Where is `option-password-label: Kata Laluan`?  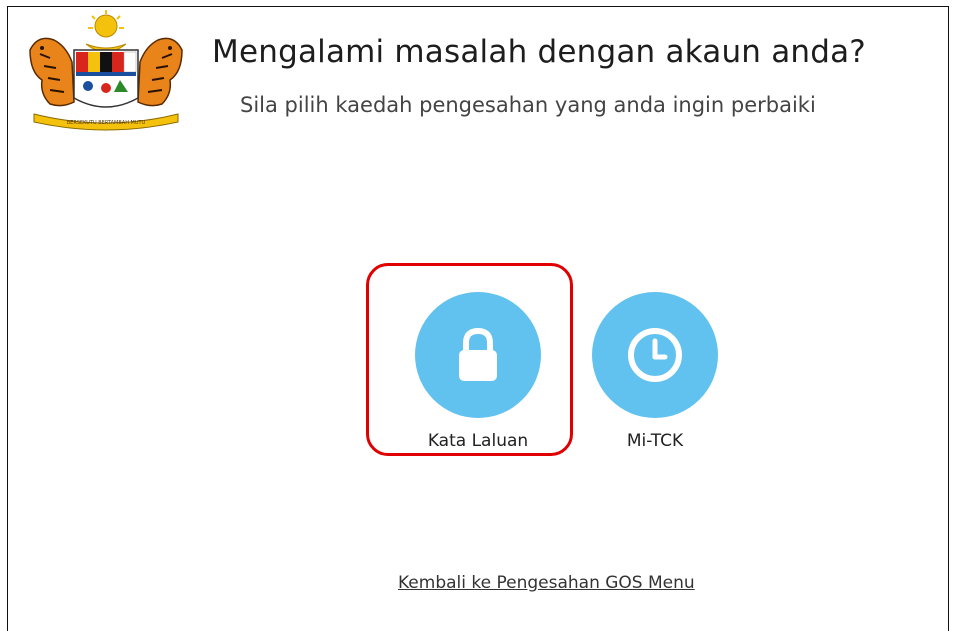
option-password-label: Kata Laluan is located at coordinates (478, 441).